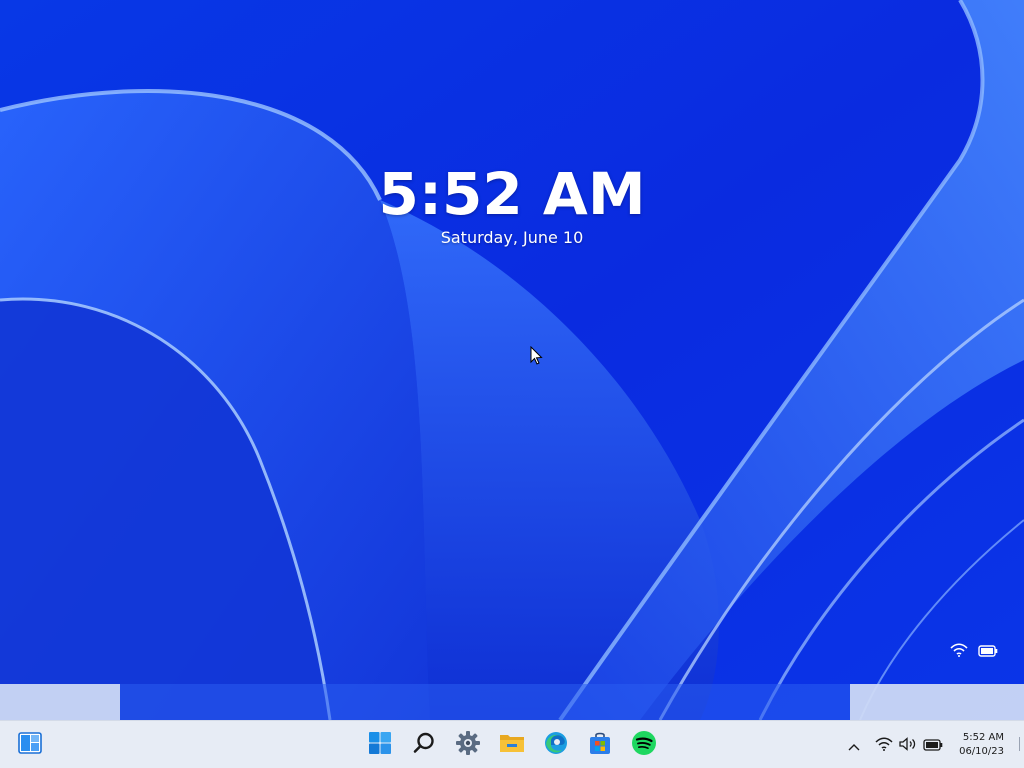  What do you see at coordinates (983, 737) in the screenshot?
I see `taskbar-time: 5:52 AM` at bounding box center [983, 737].